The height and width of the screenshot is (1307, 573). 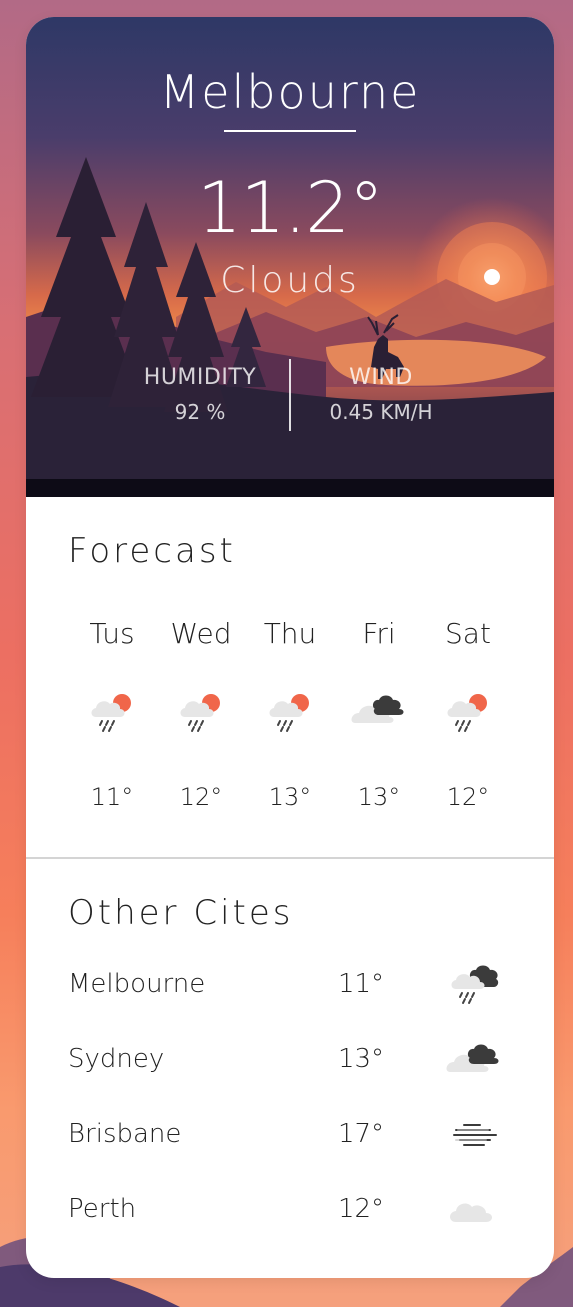 What do you see at coordinates (361, 1209) in the screenshot?
I see `city-list-temp: 12°` at bounding box center [361, 1209].